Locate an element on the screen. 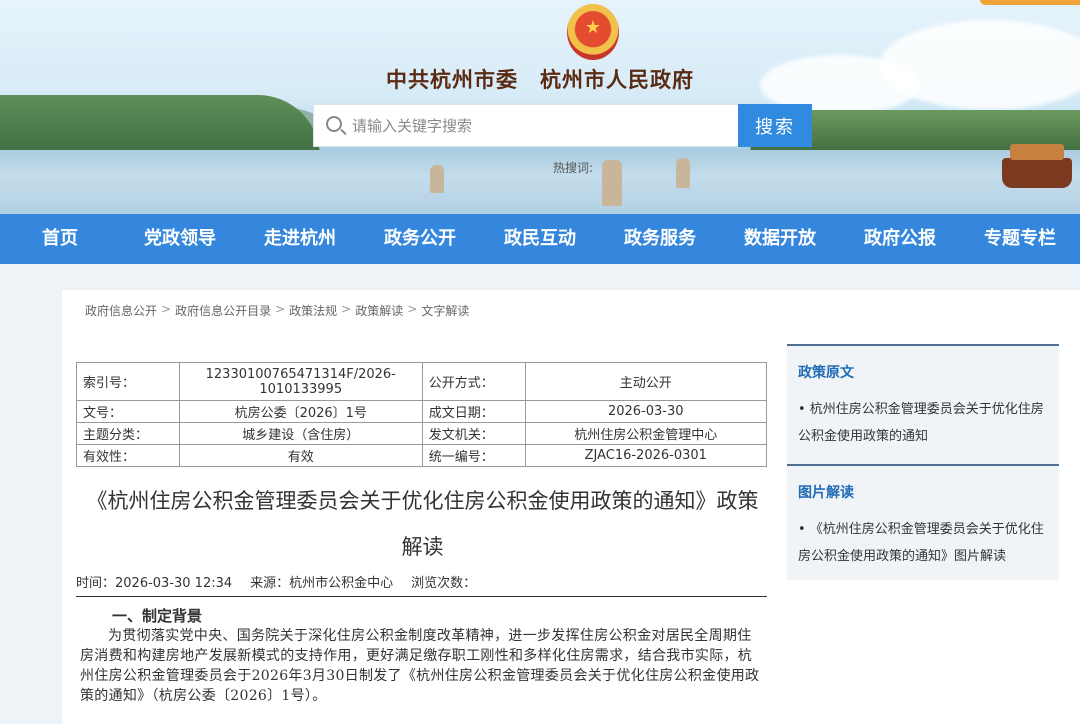 The width and height of the screenshot is (1080, 724). meta-value: 有效 is located at coordinates (300, 455).